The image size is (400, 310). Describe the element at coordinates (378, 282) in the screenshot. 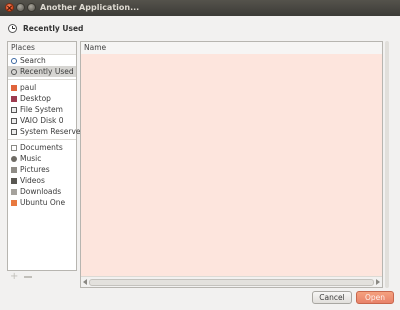

I see `scroll-right-icon` at that location.